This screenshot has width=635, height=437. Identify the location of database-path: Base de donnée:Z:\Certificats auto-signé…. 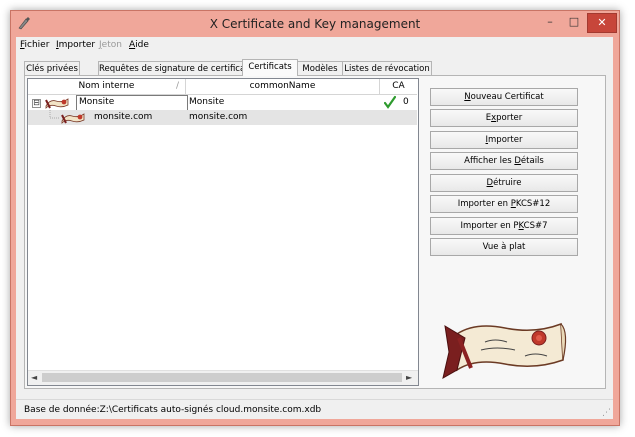
(173, 410).